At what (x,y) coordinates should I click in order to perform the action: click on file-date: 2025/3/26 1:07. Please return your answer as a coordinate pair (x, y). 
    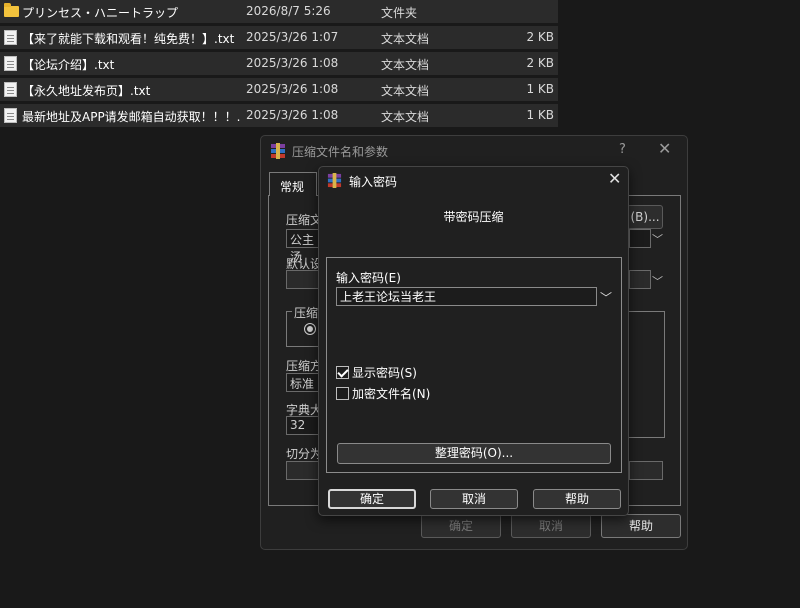
    Looking at the image, I should click on (292, 37).